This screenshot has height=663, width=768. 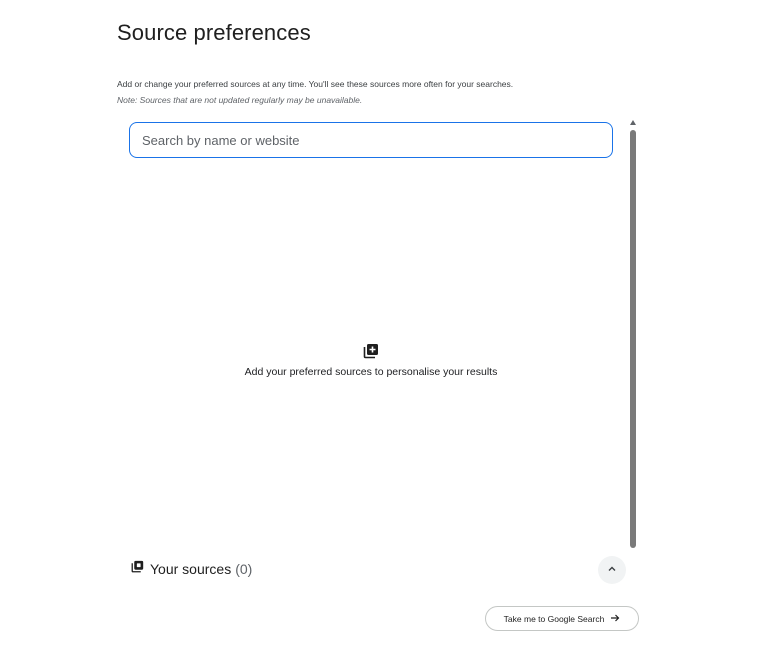 I want to click on your-sources-header: Your sources (0), so click(x=191, y=569).